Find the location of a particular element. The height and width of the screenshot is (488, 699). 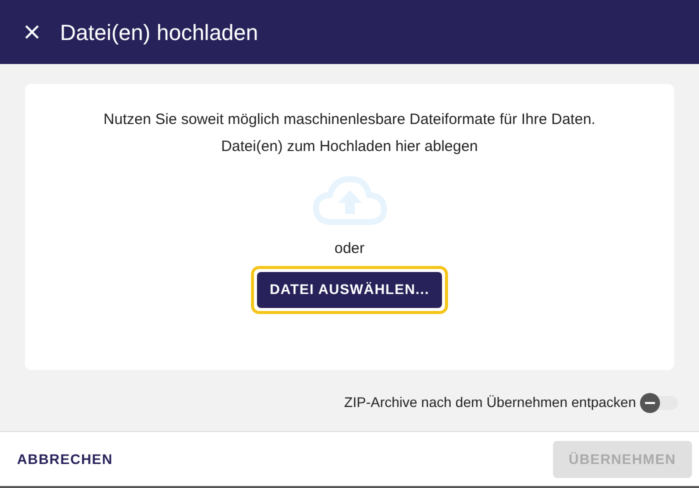

option-label: ZIP-Archive nach dem Übernehmen entpacken is located at coordinates (490, 402).